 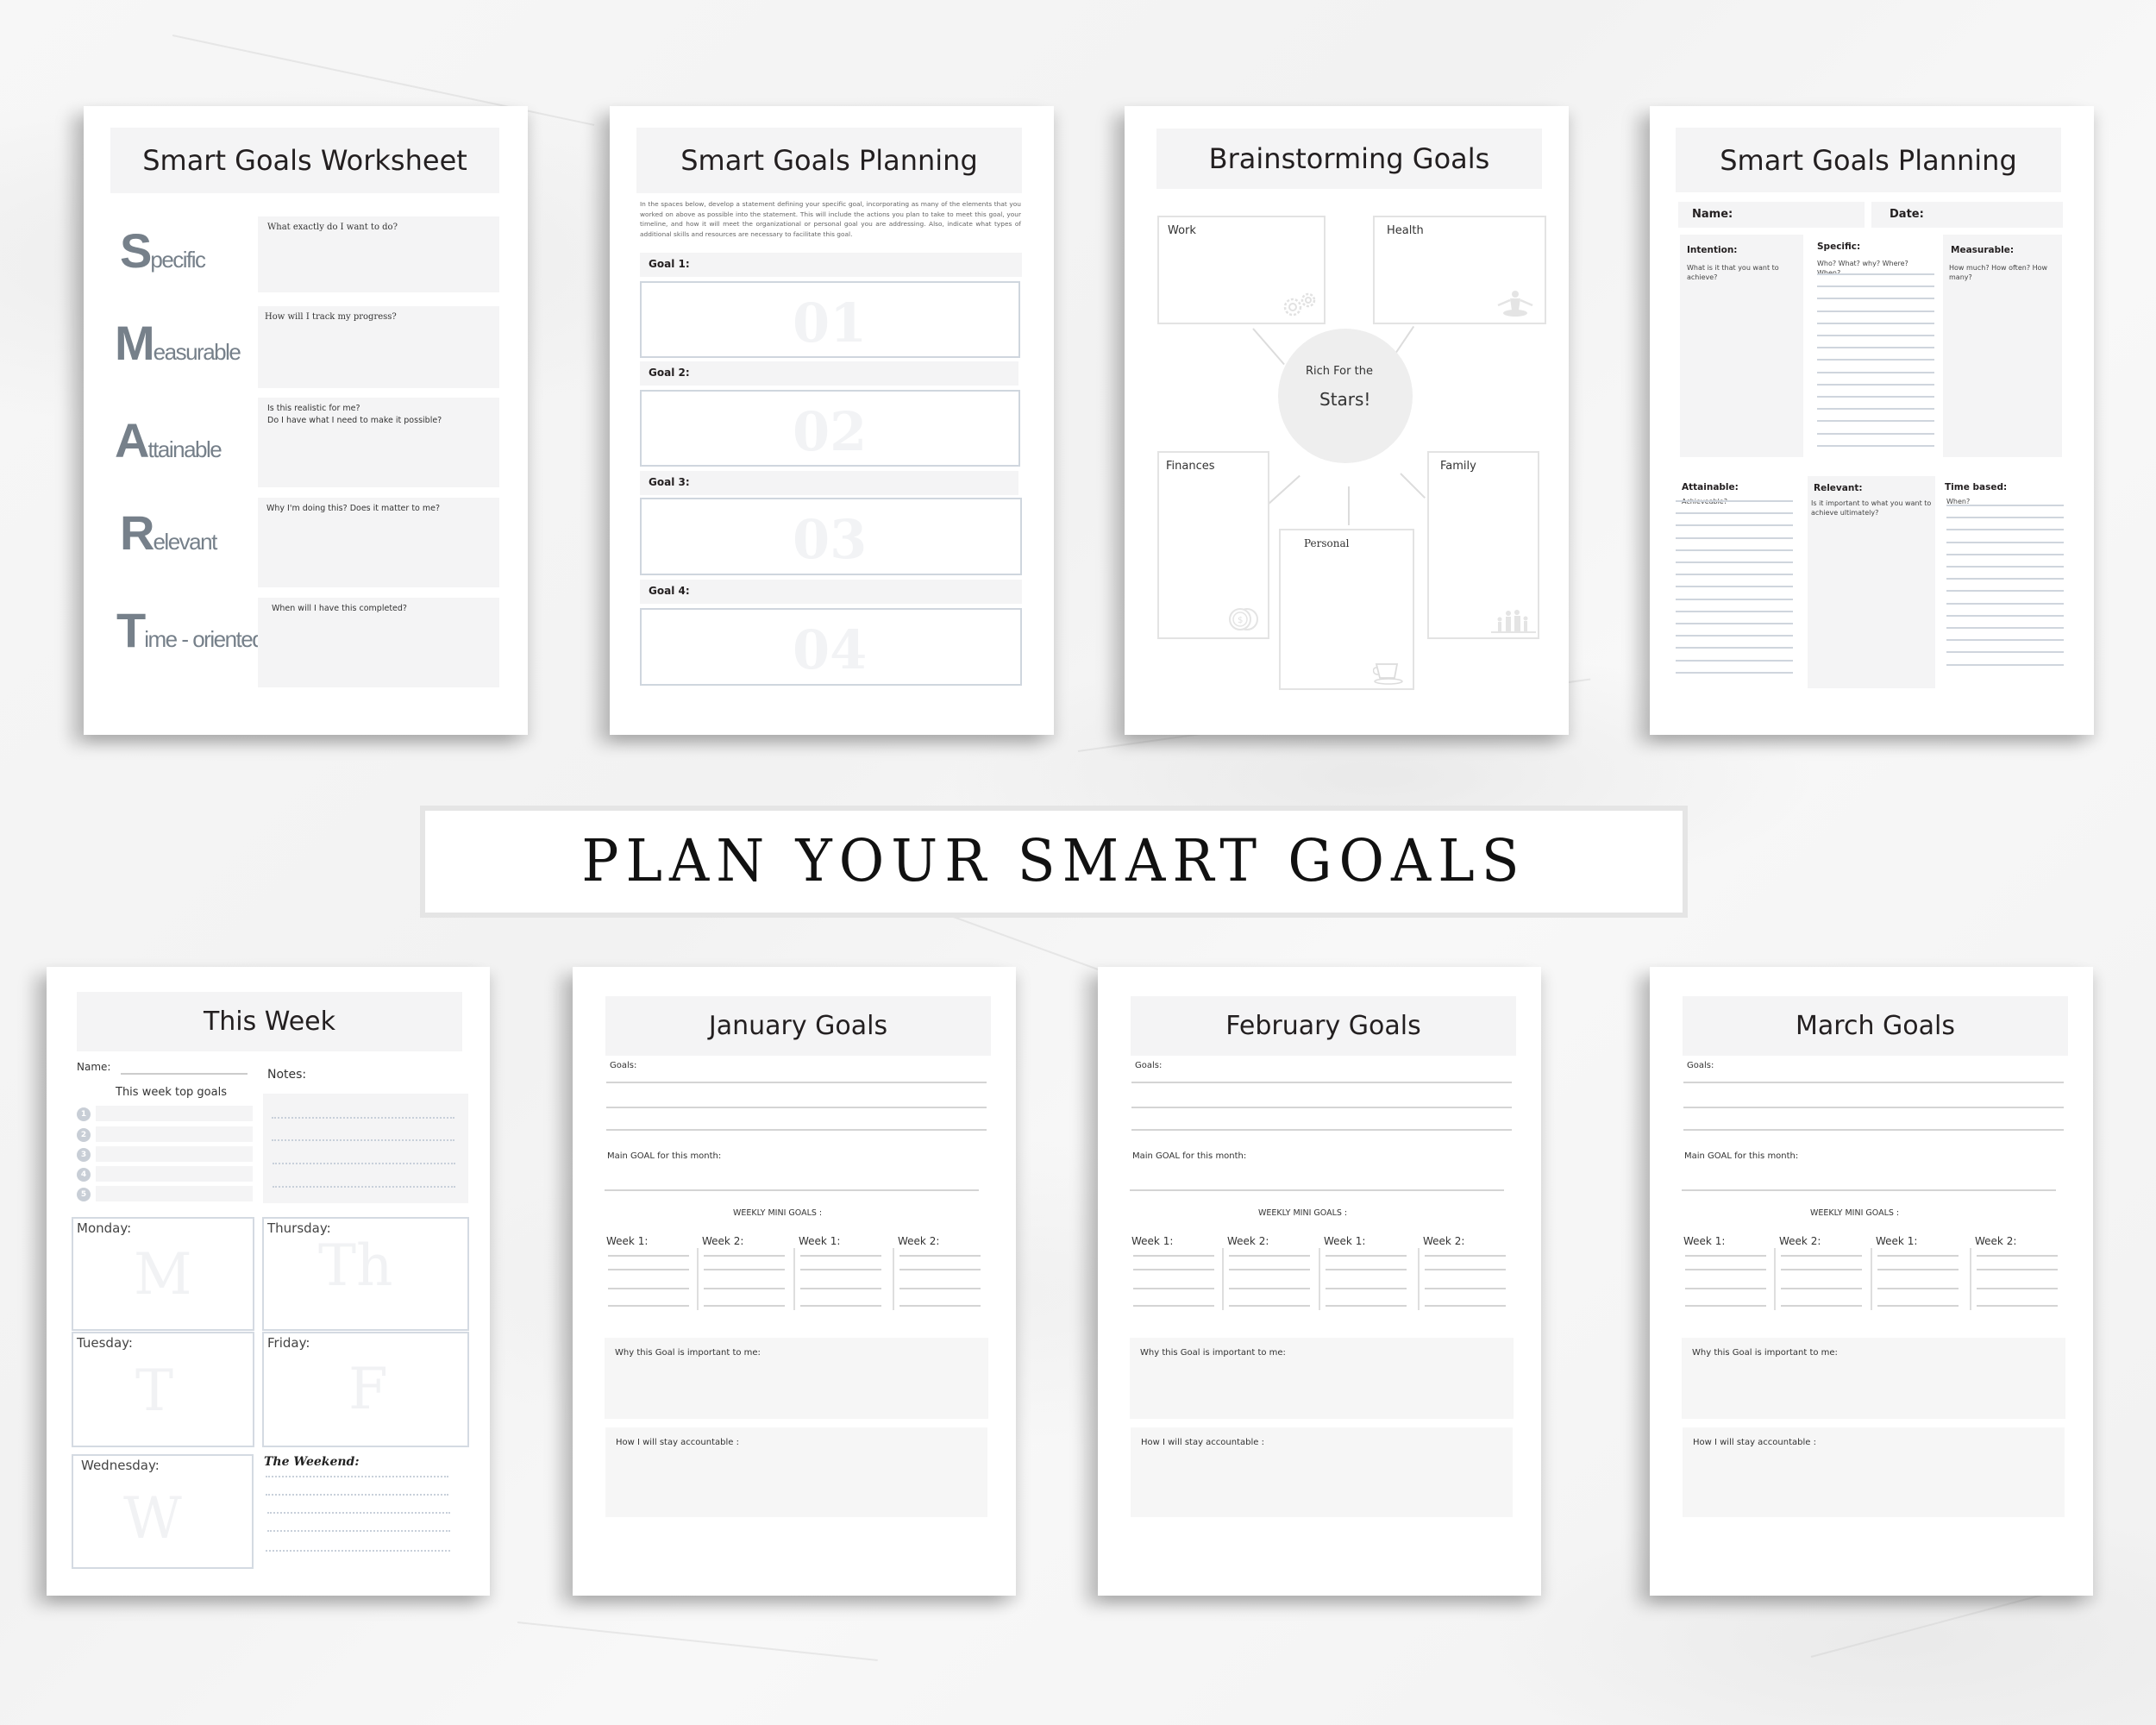 I want to click on family-box: Family, so click(x=1483, y=545).